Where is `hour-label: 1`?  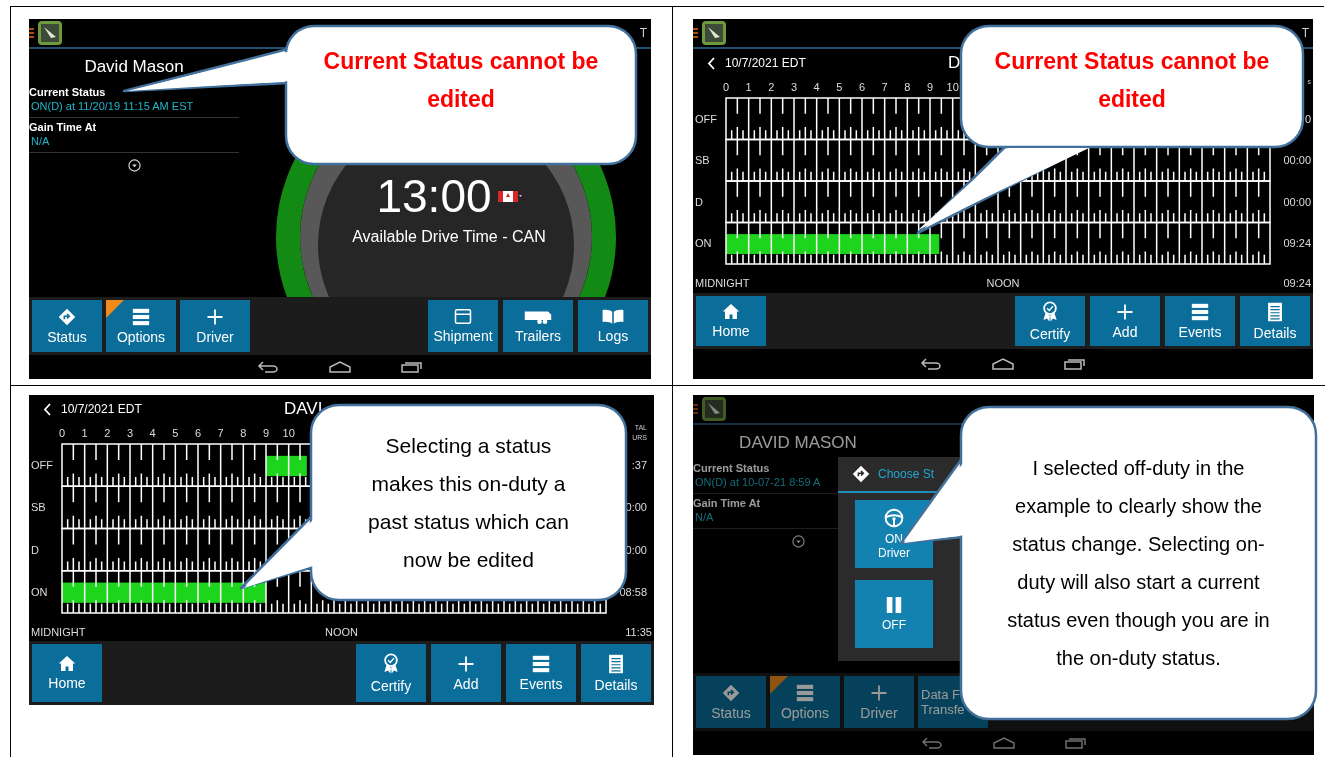 hour-label: 1 is located at coordinates (84, 433).